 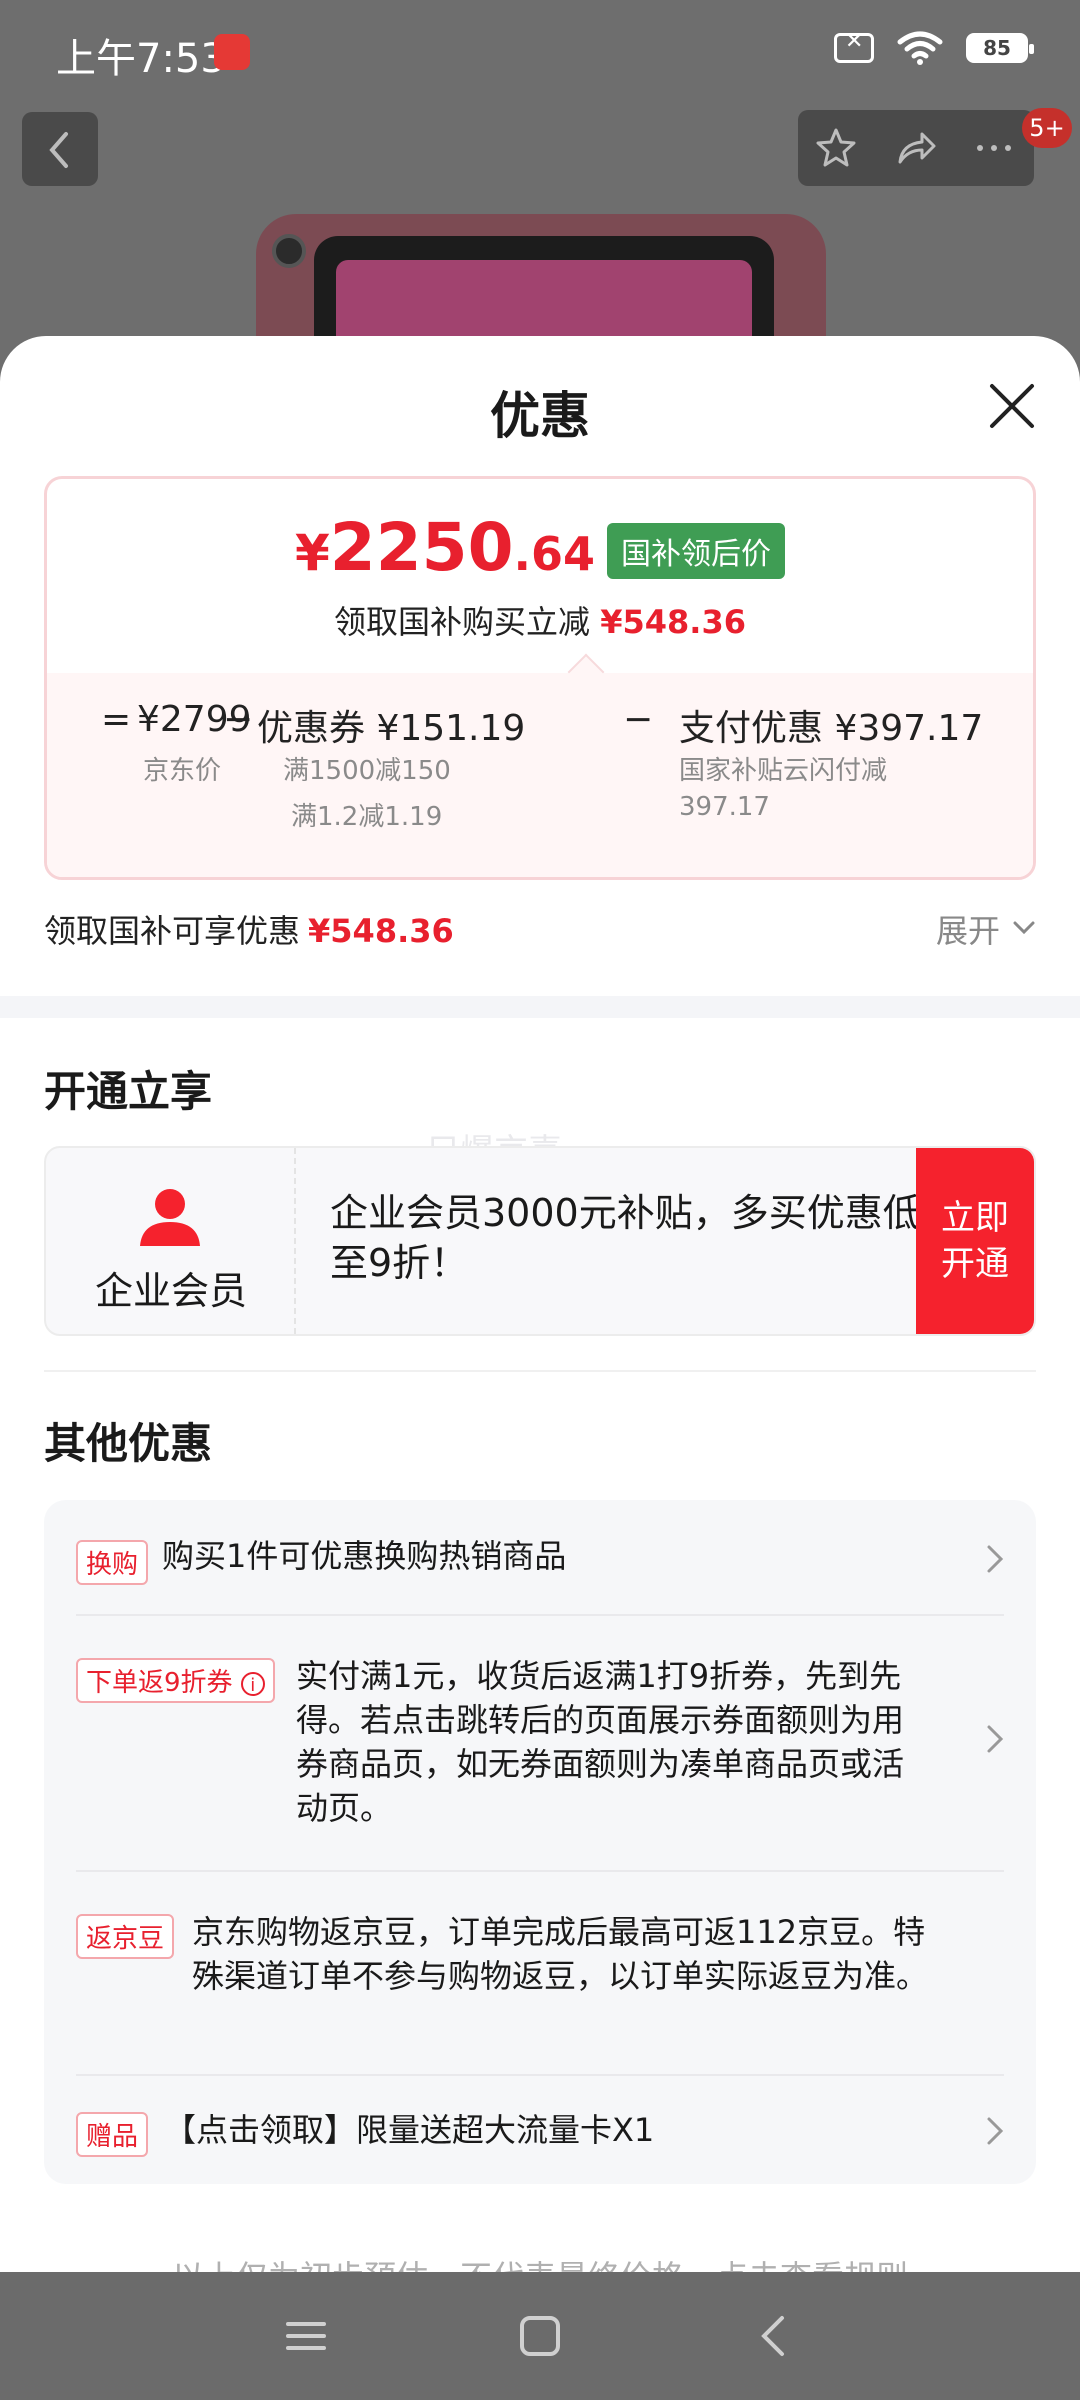 What do you see at coordinates (445, 547) in the screenshot?
I see `final-price: ¥2250.64` at bounding box center [445, 547].